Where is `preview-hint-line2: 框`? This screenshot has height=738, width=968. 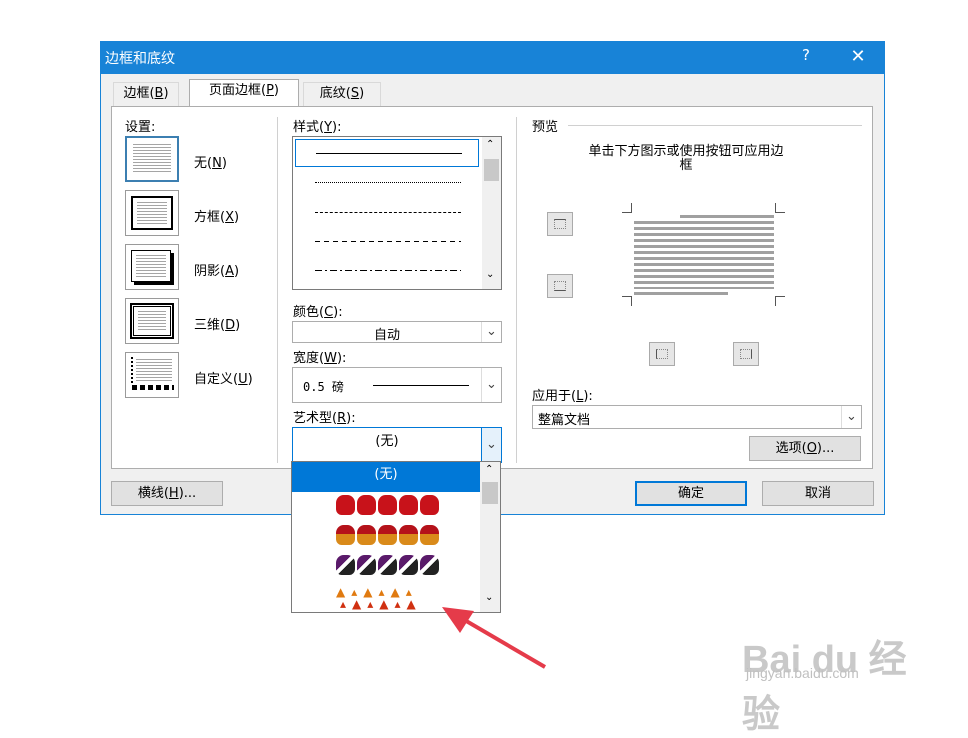 preview-hint-line2: 框 is located at coordinates (686, 165).